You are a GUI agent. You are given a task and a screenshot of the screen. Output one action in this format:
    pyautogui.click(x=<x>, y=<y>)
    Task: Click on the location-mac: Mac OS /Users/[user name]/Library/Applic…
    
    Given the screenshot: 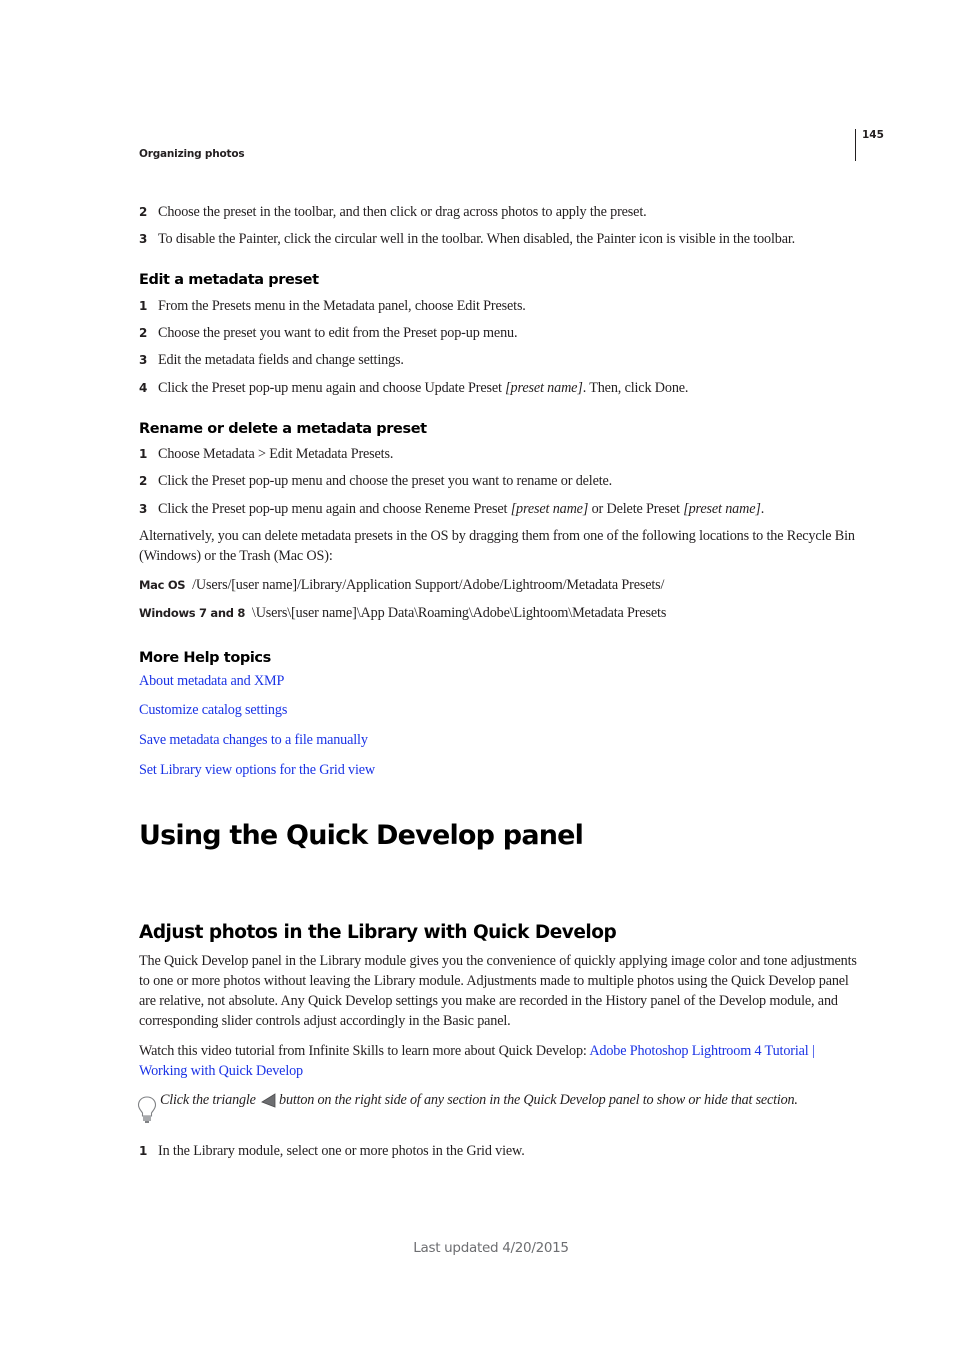 What is the action you would take?
    pyautogui.click(x=401, y=585)
    